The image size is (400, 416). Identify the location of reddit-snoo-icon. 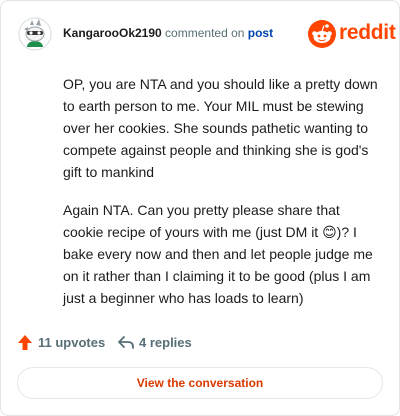
(322, 34).